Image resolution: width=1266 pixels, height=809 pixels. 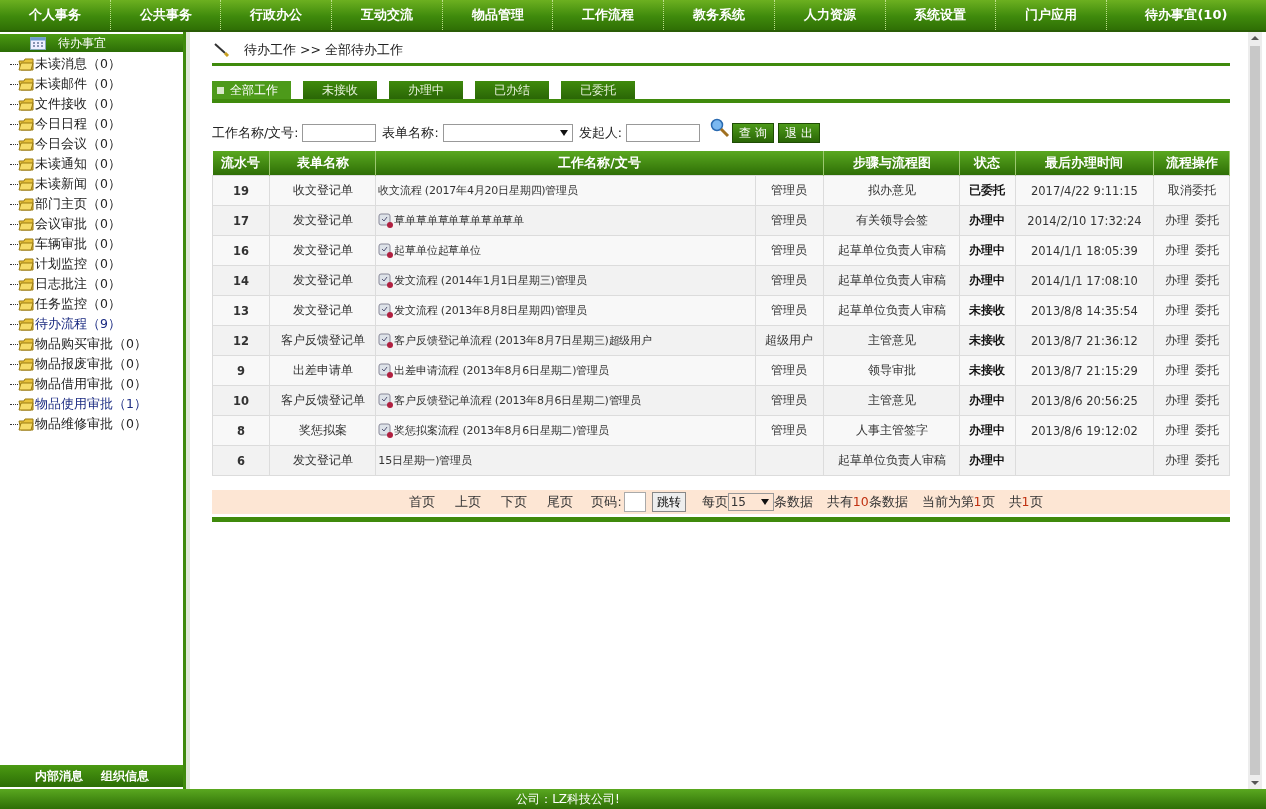 I want to click on tree-item: 物品借用审批（0）, so click(x=91, y=384).